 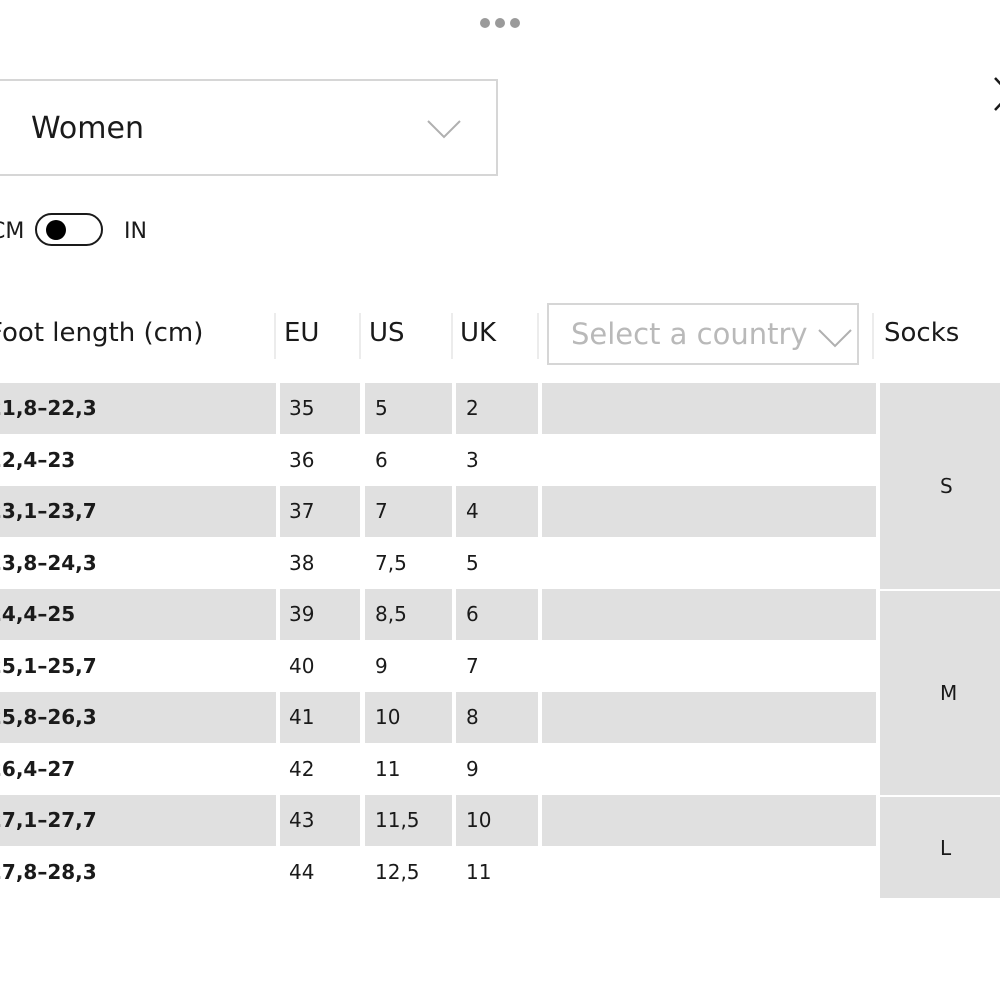 I want to click on unit-cm-label: CM, so click(x=12, y=231).